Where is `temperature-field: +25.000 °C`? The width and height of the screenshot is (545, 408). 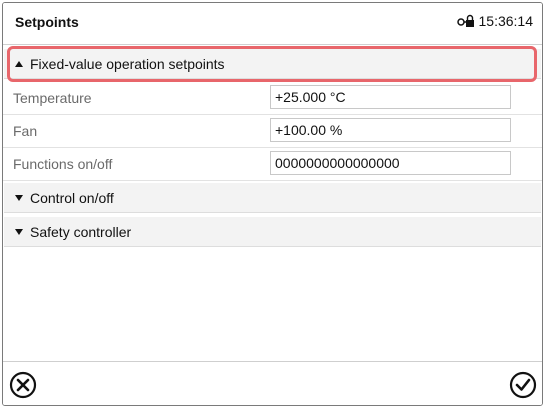 temperature-field: +25.000 °C is located at coordinates (390, 97).